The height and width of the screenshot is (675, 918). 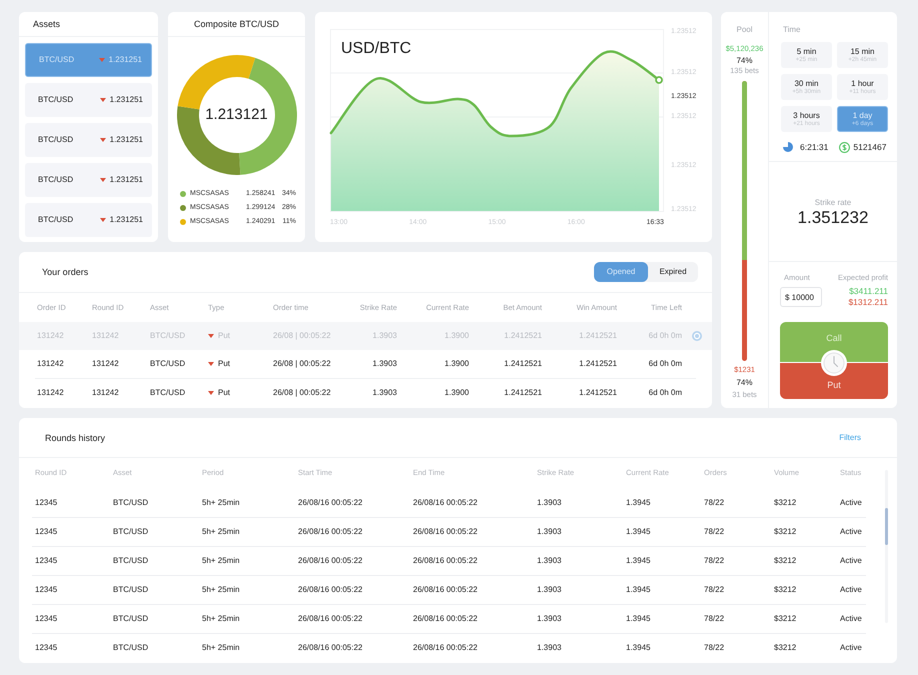 I want to click on amount-input: $ 10000, so click(x=801, y=297).